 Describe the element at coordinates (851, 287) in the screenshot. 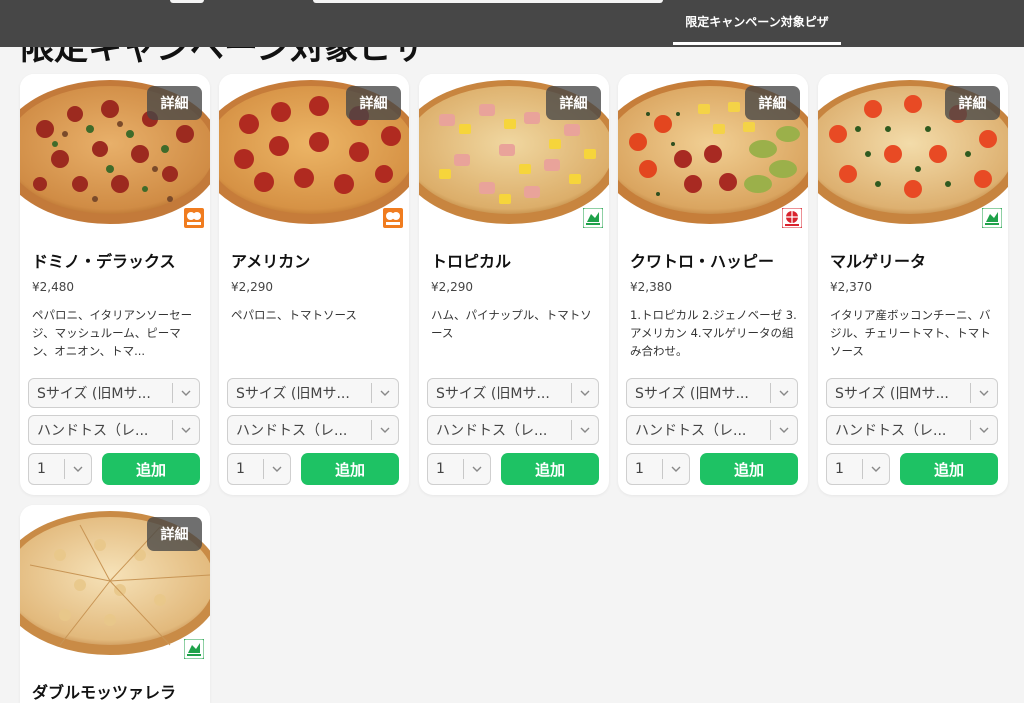

I see `product-price: ¥2,370` at that location.